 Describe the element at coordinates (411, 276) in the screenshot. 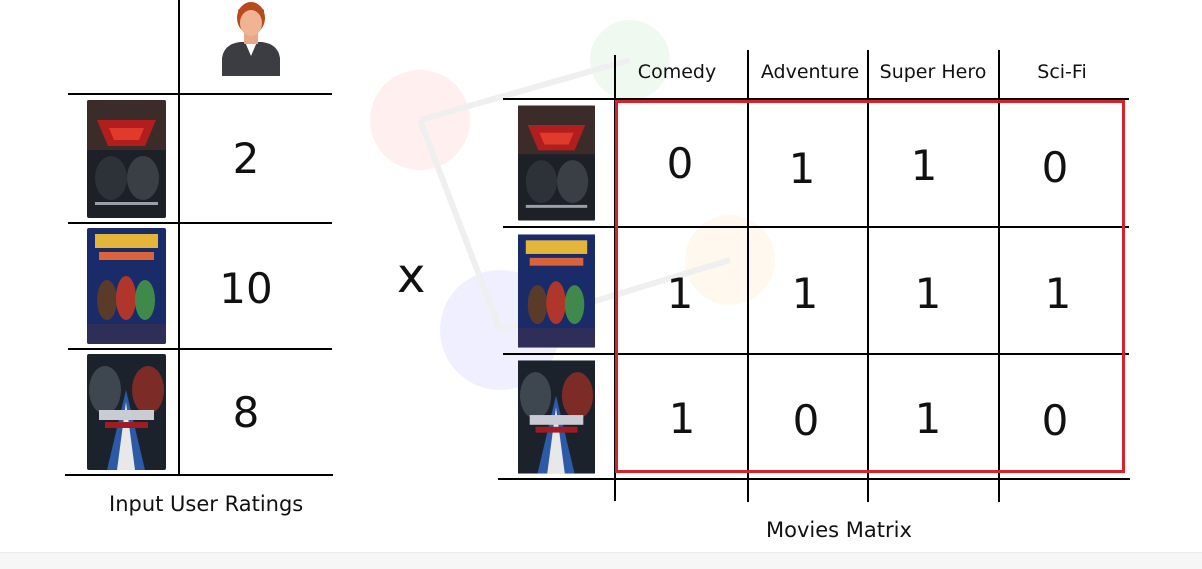

I see `multiply-symbol: x` at that location.